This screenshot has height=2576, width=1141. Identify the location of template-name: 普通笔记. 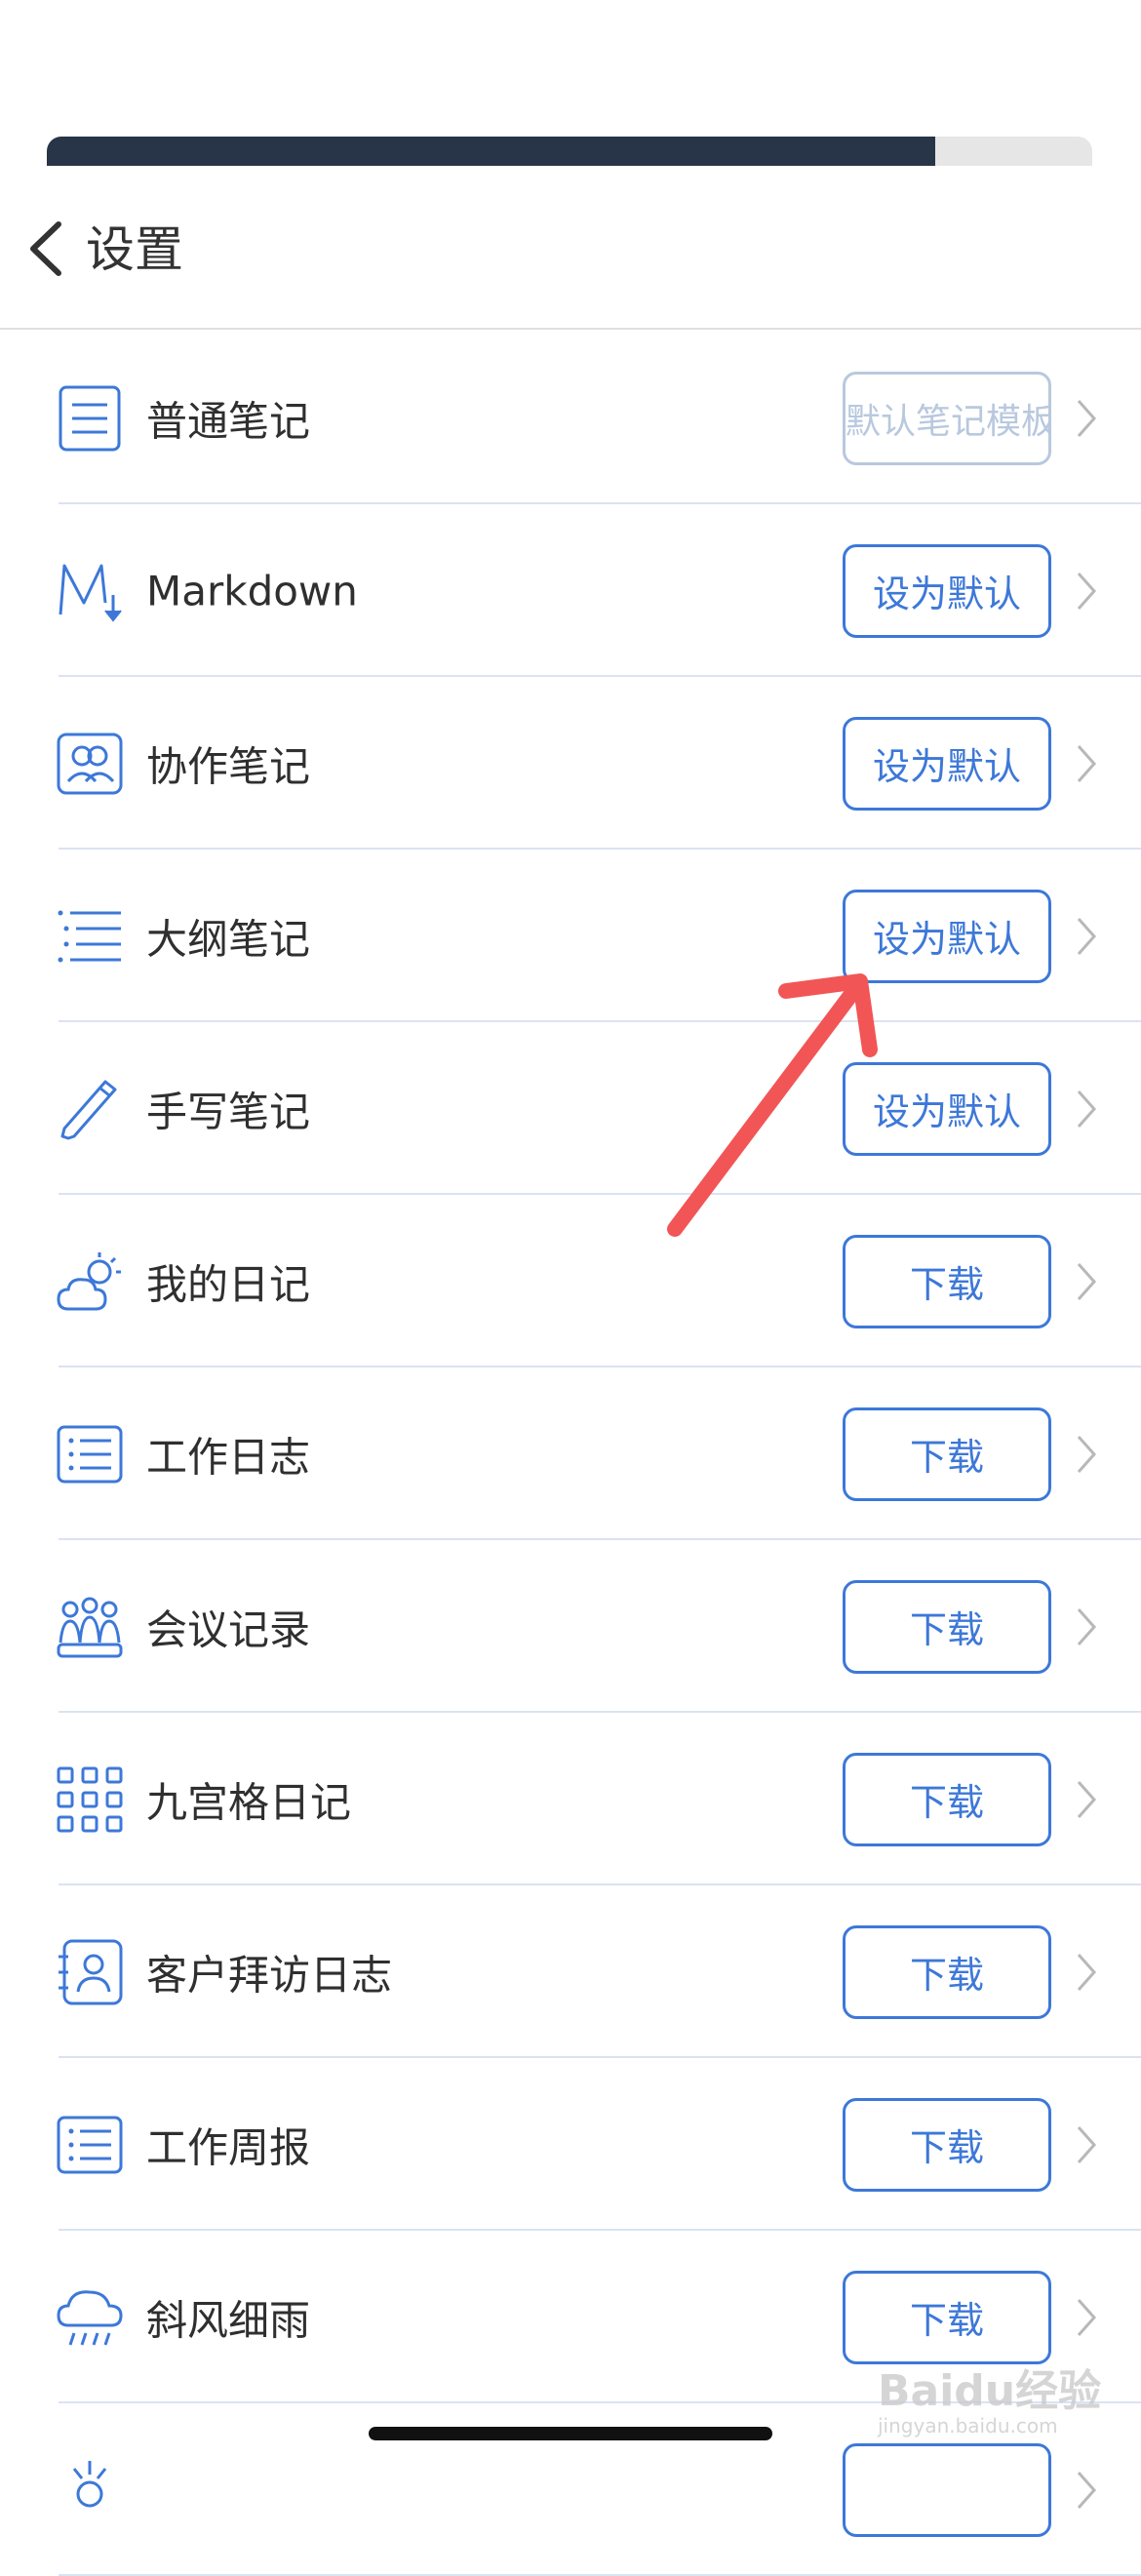
(228, 421).